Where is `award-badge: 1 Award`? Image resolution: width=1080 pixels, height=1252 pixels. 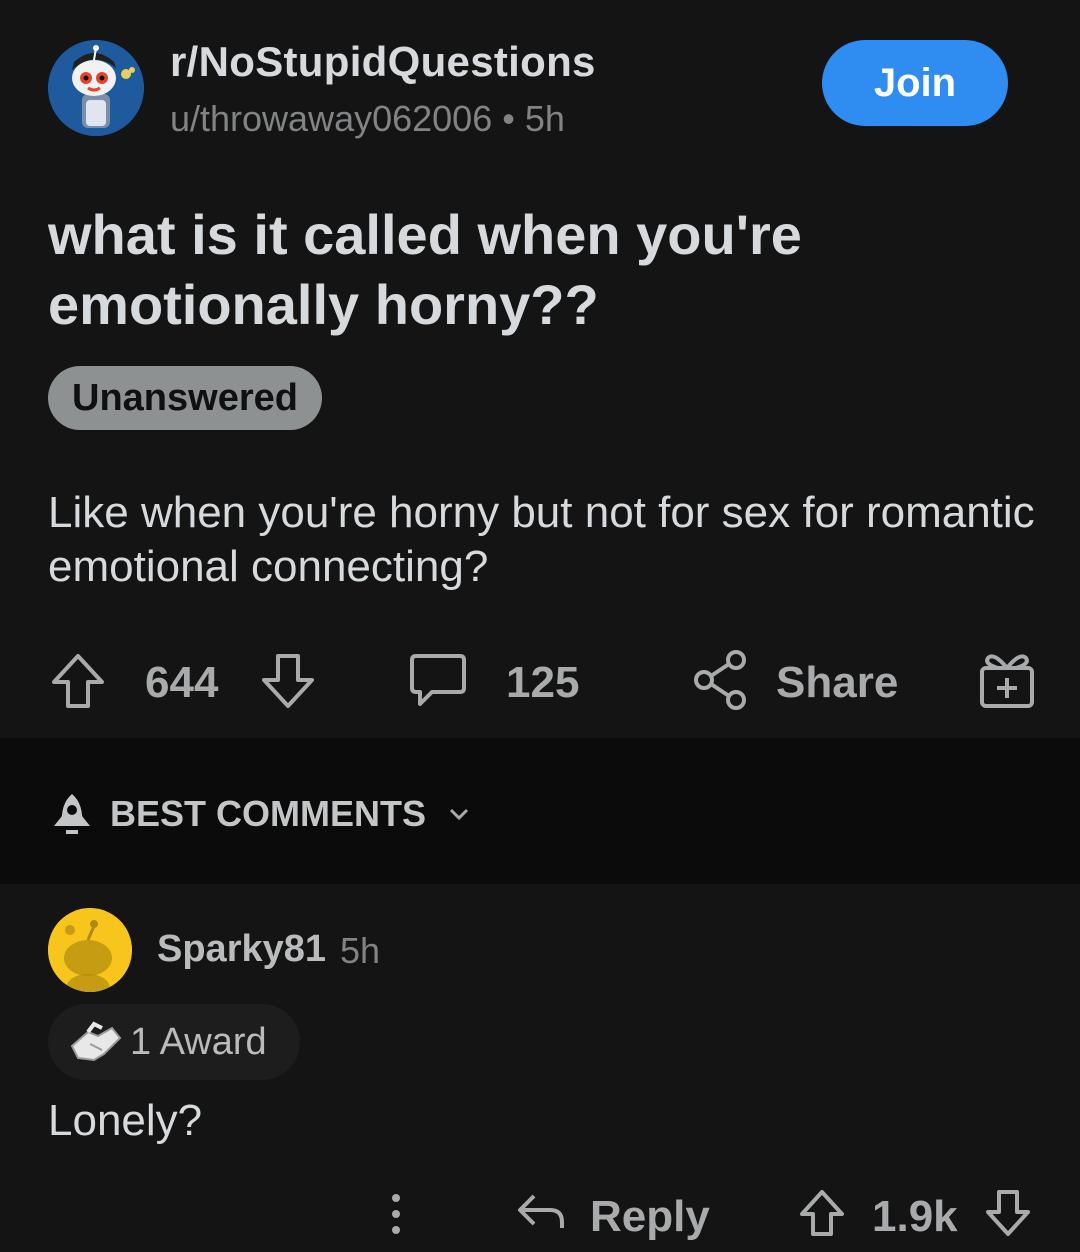
award-badge: 1 Award is located at coordinates (174, 1042).